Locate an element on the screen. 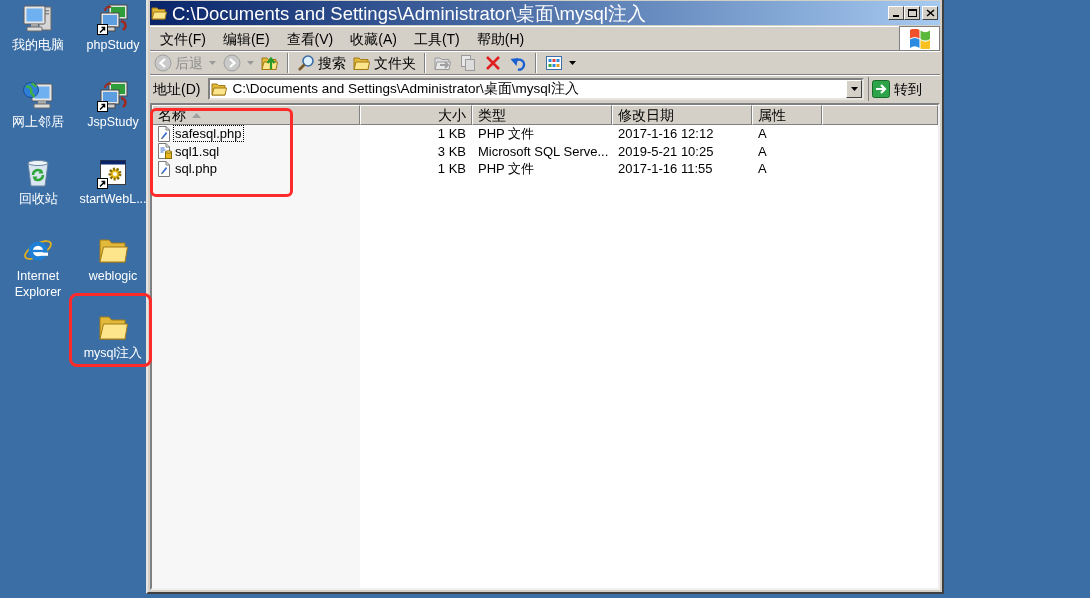 The width and height of the screenshot is (1090, 598). maximize-button is located at coordinates (912, 13).